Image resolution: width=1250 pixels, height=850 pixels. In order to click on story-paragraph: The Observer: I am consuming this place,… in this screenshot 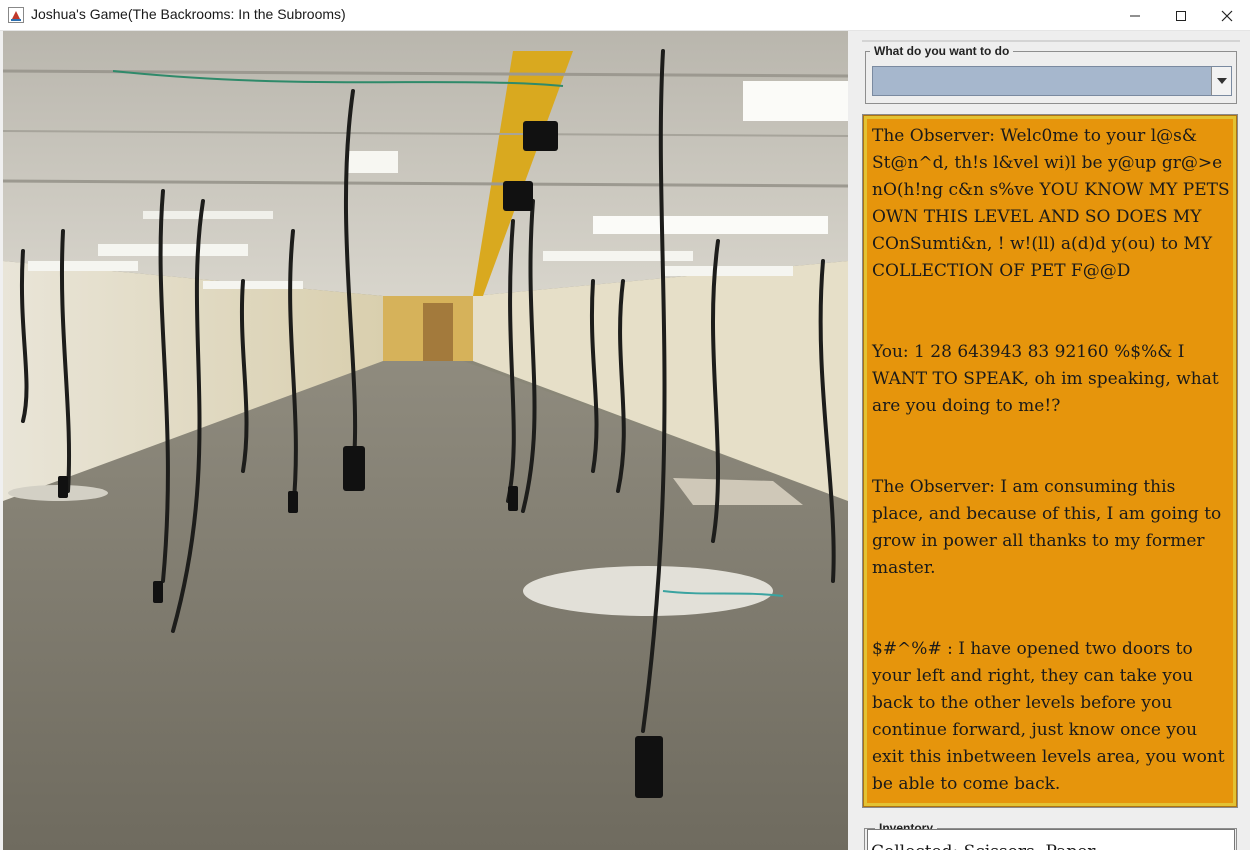, I will do `click(1047, 527)`.